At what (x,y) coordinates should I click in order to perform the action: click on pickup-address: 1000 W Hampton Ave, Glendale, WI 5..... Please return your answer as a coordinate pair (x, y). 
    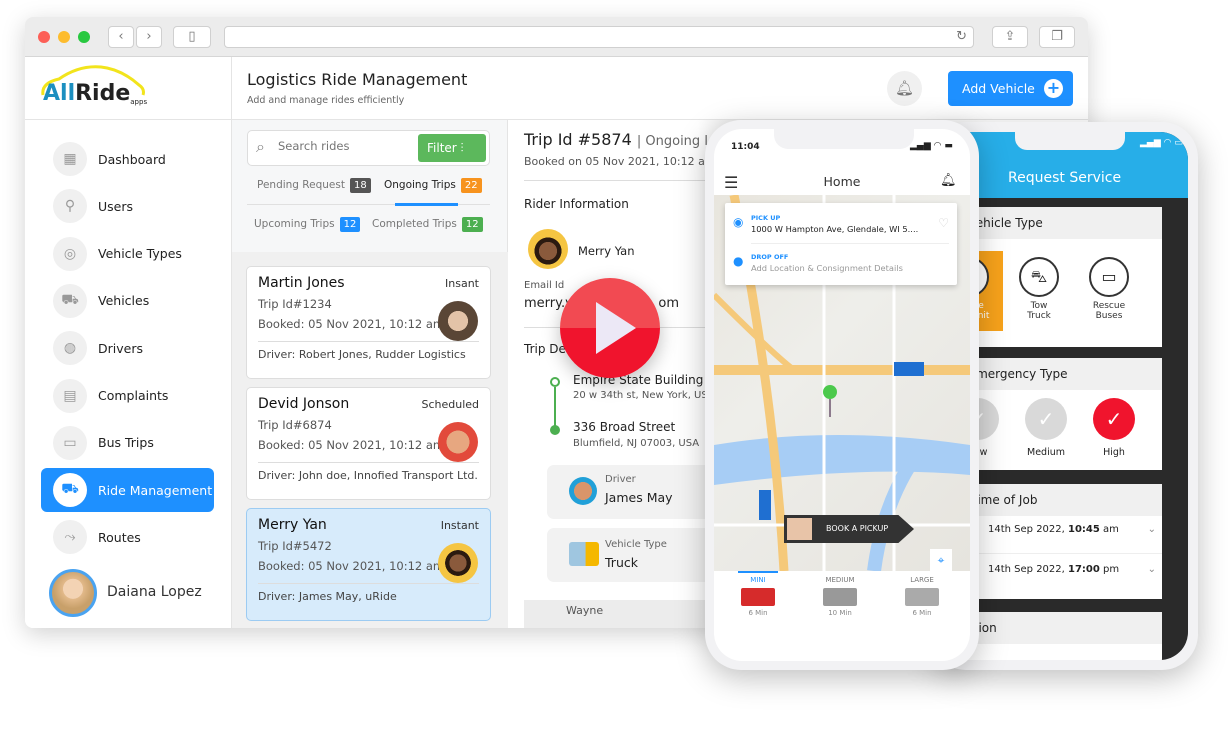
    Looking at the image, I should click on (834, 229).